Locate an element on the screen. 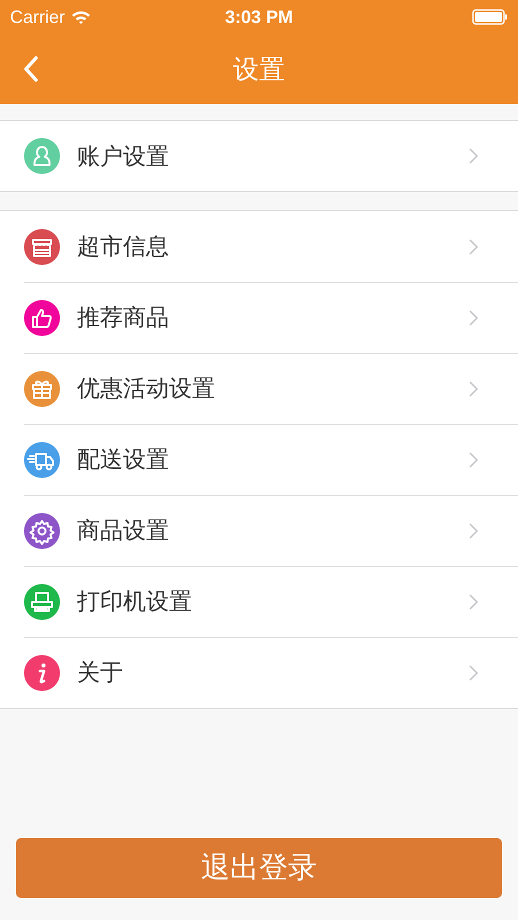 This screenshot has height=920, width=518. item-label: 配送设置 is located at coordinates (123, 460).